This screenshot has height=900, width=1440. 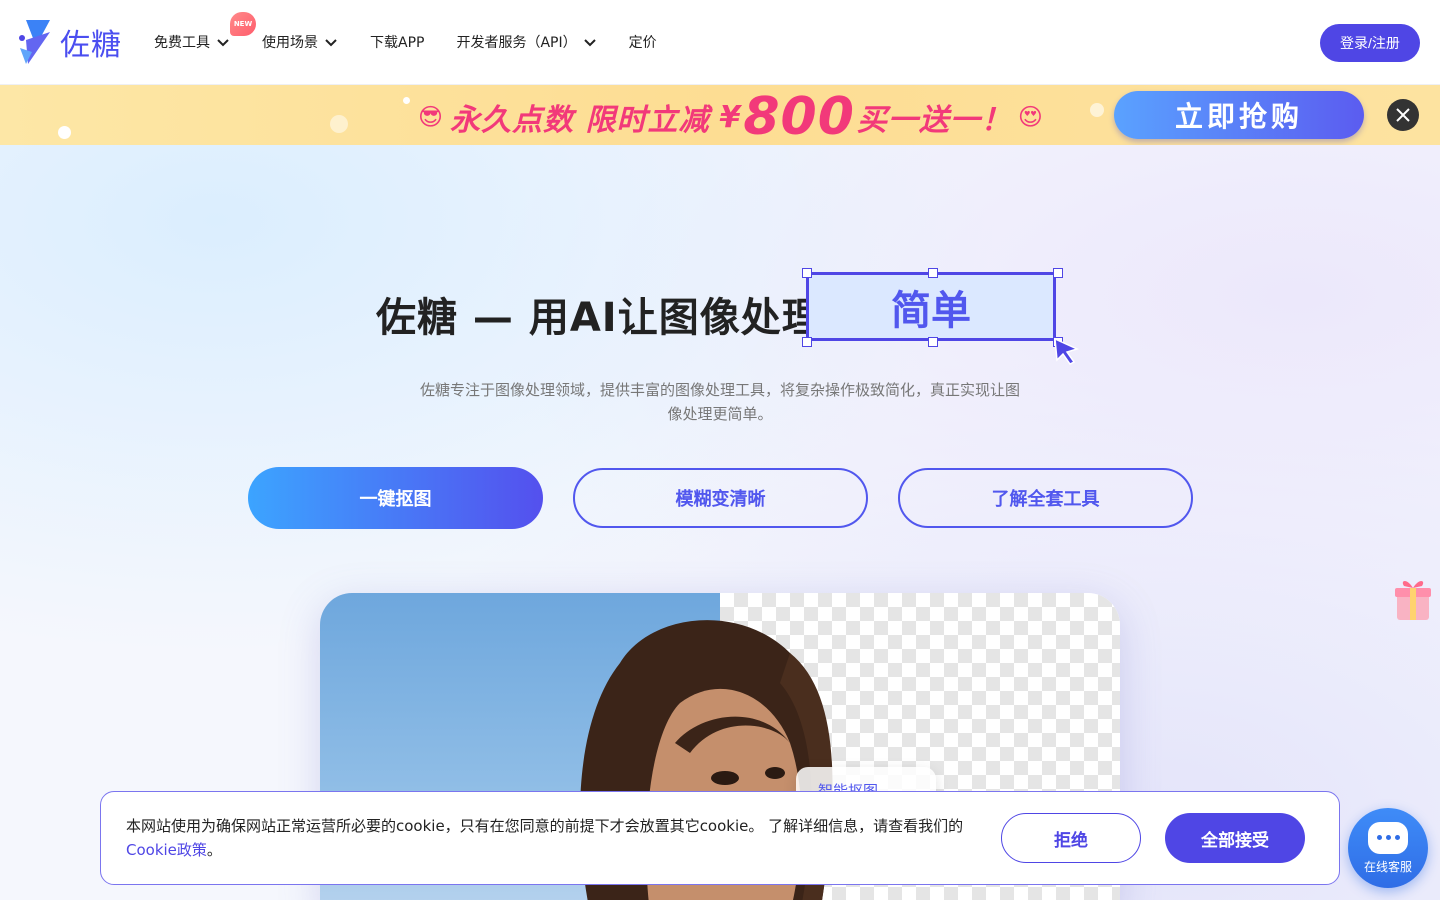 What do you see at coordinates (182, 43) in the screenshot?
I see `nav-label: 免费工具` at bounding box center [182, 43].